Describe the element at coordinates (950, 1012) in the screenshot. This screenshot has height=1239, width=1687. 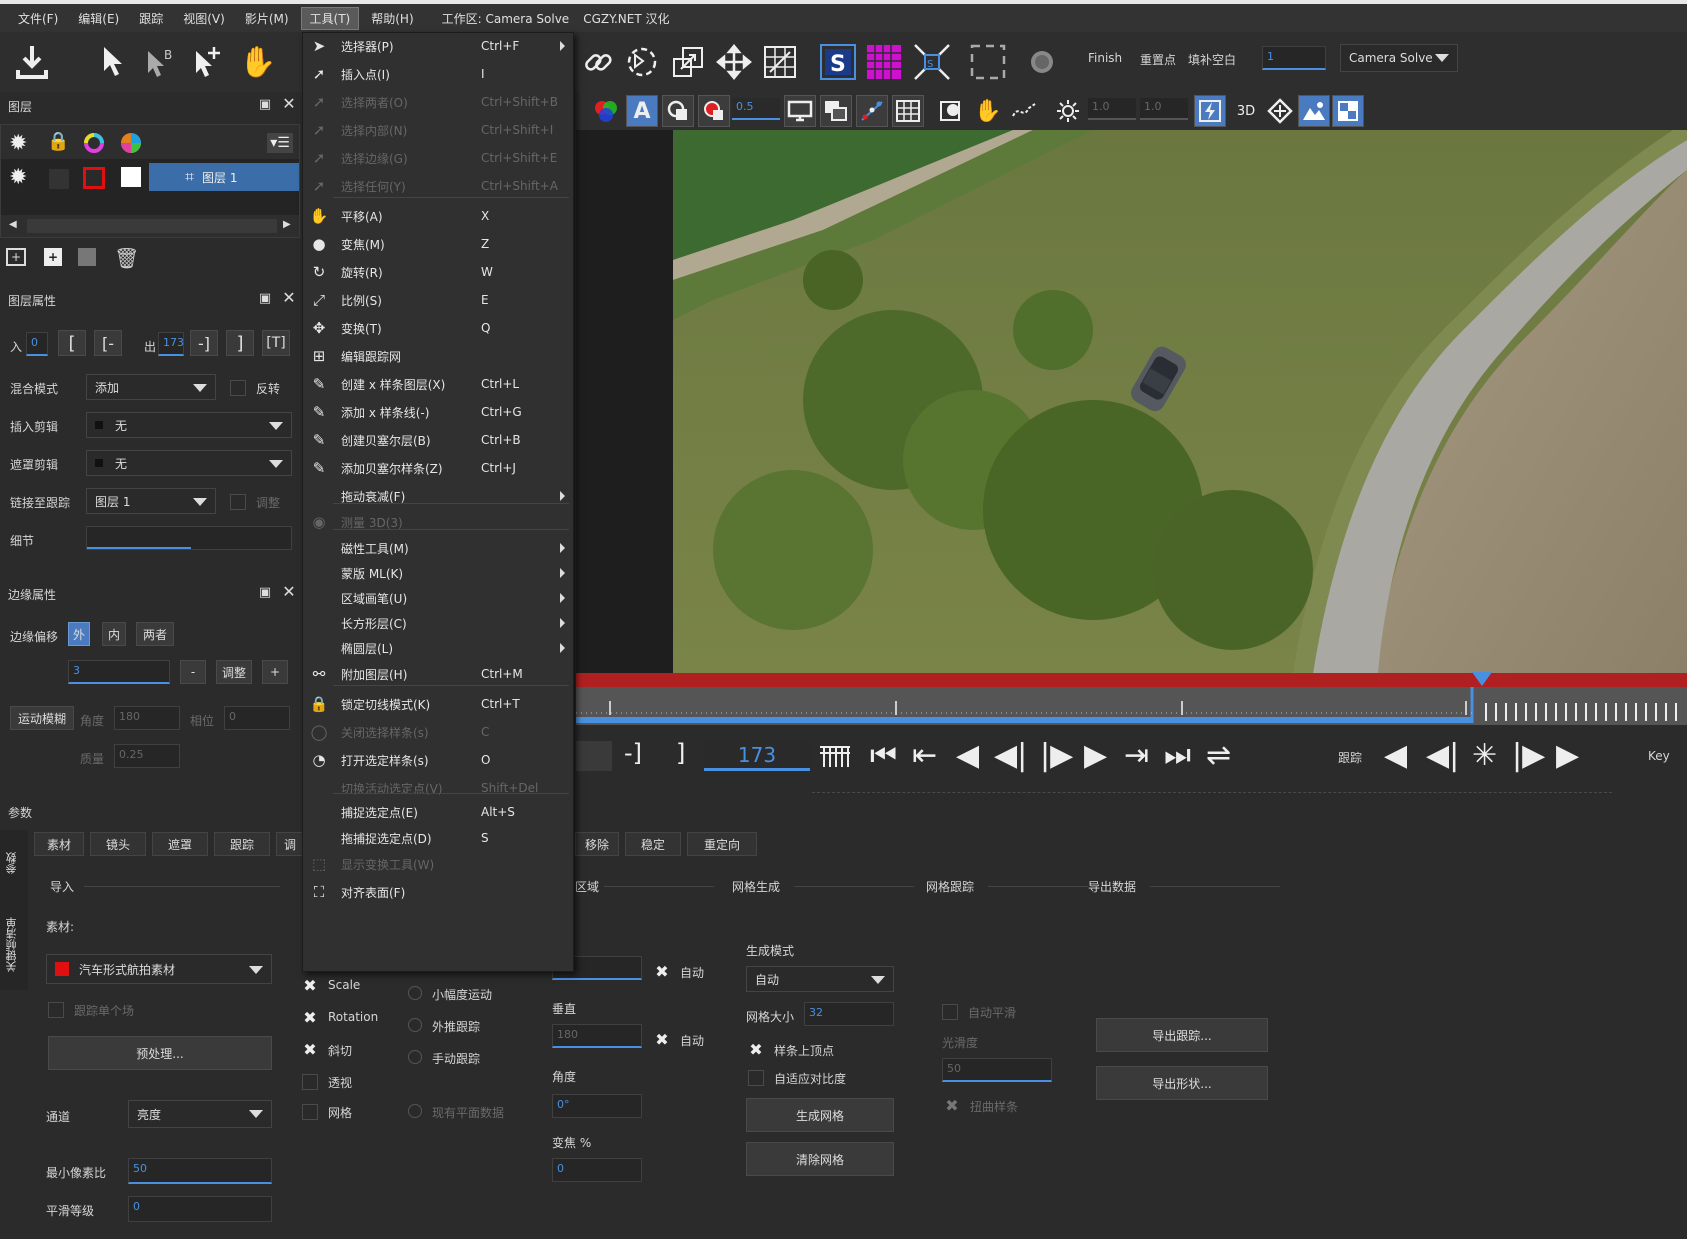
I see `auto-smooth-checkbox` at that location.